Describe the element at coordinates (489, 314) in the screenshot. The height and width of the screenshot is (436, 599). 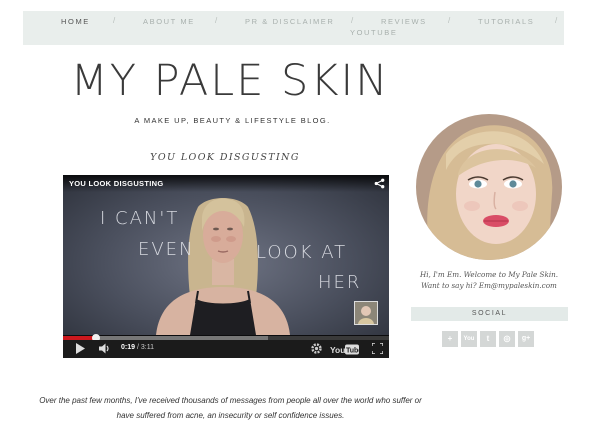
I see `social-heading: SOCIAL` at that location.